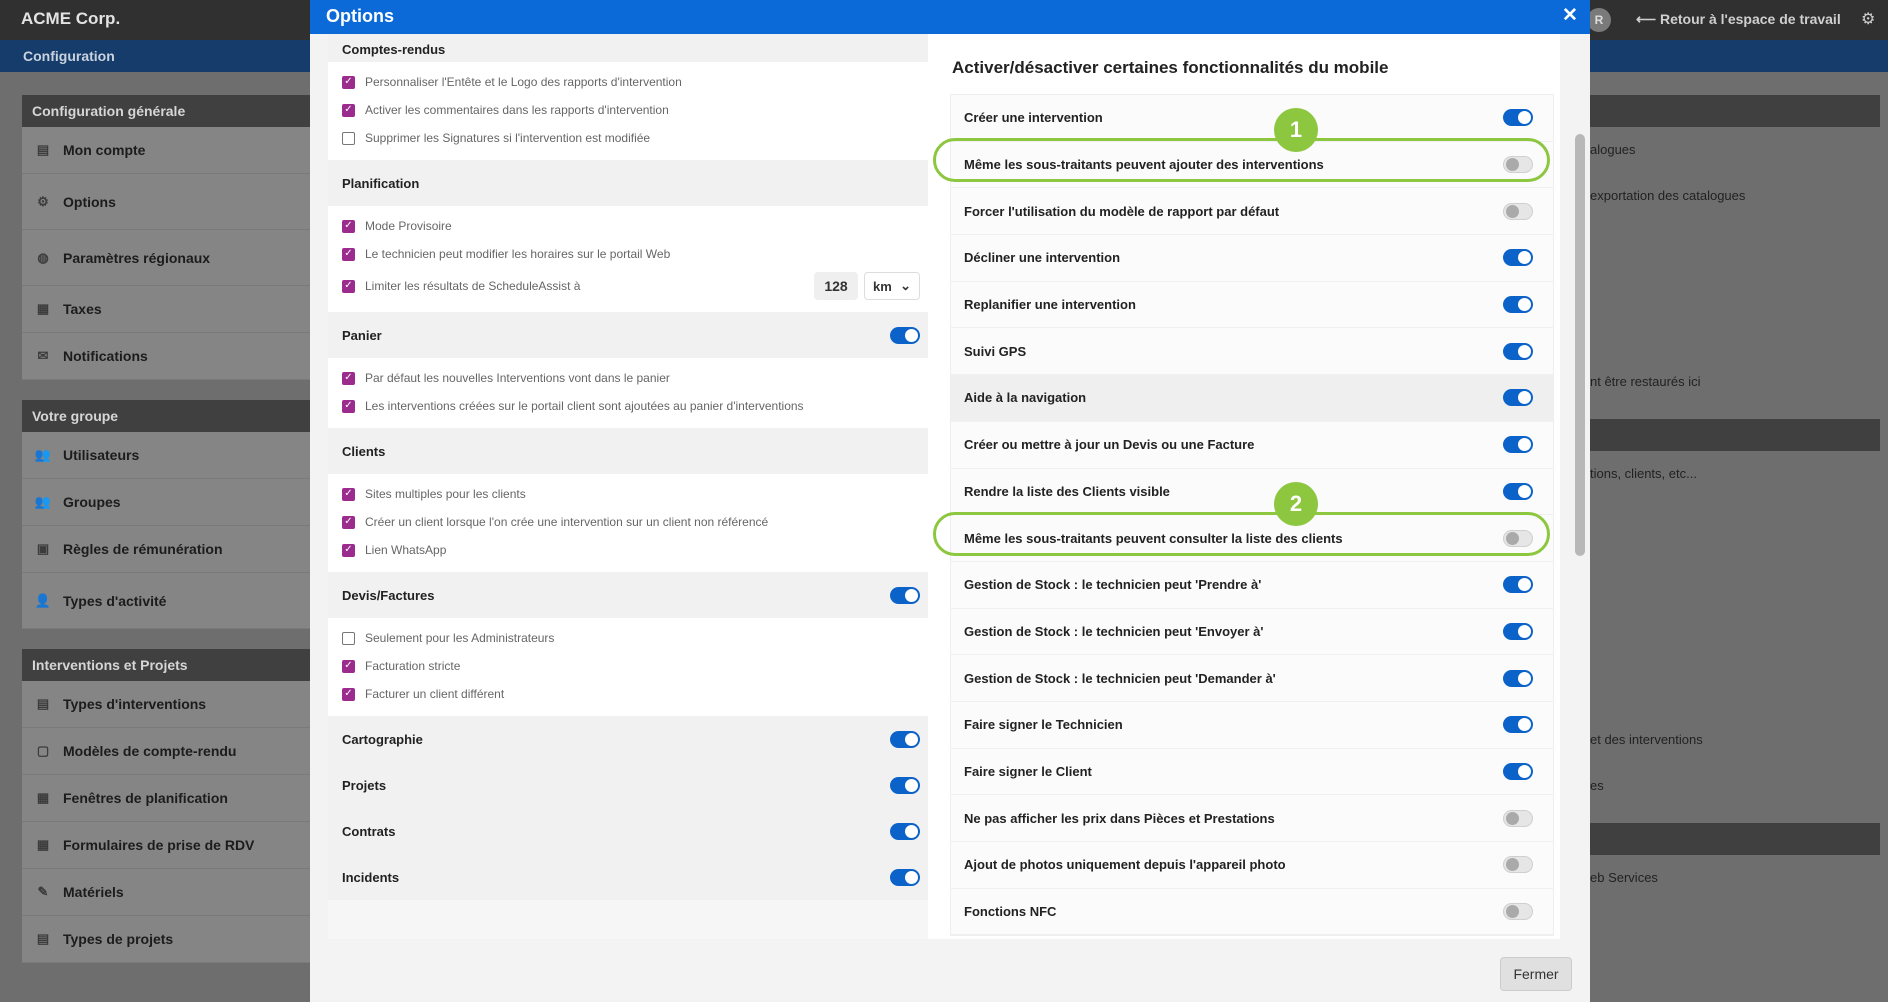  I want to click on toggle-panier, so click(905, 335).